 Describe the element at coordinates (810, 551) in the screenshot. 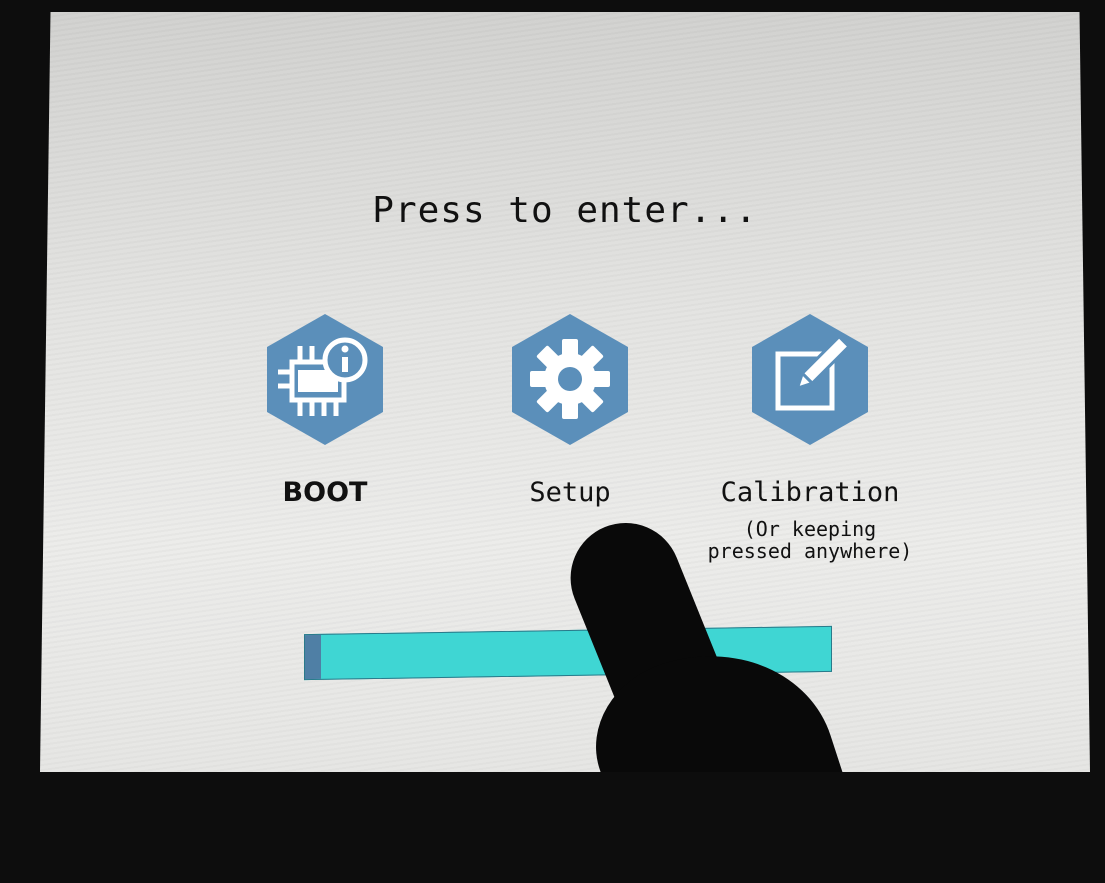

I see `calibration-hint-line2: pressed anywhere)` at that location.